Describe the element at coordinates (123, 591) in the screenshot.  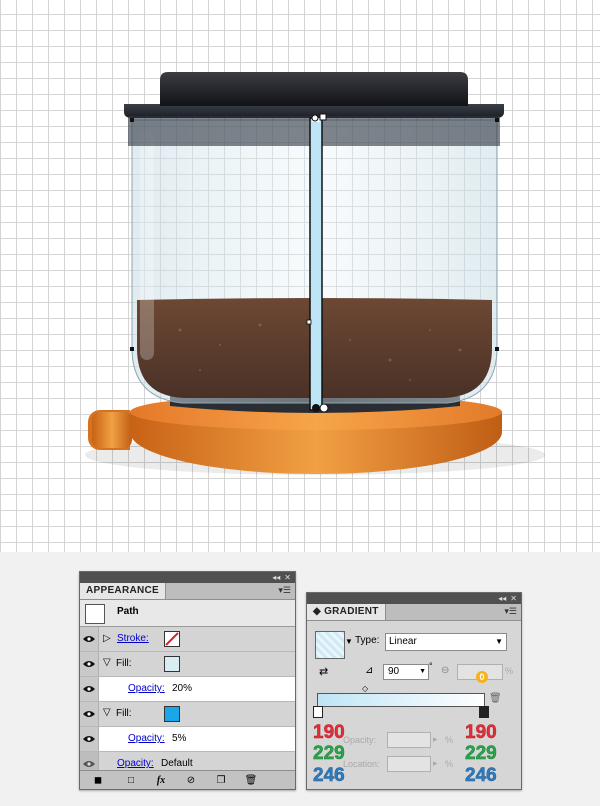
I see `tab-appearance: APPEARANCE` at that location.